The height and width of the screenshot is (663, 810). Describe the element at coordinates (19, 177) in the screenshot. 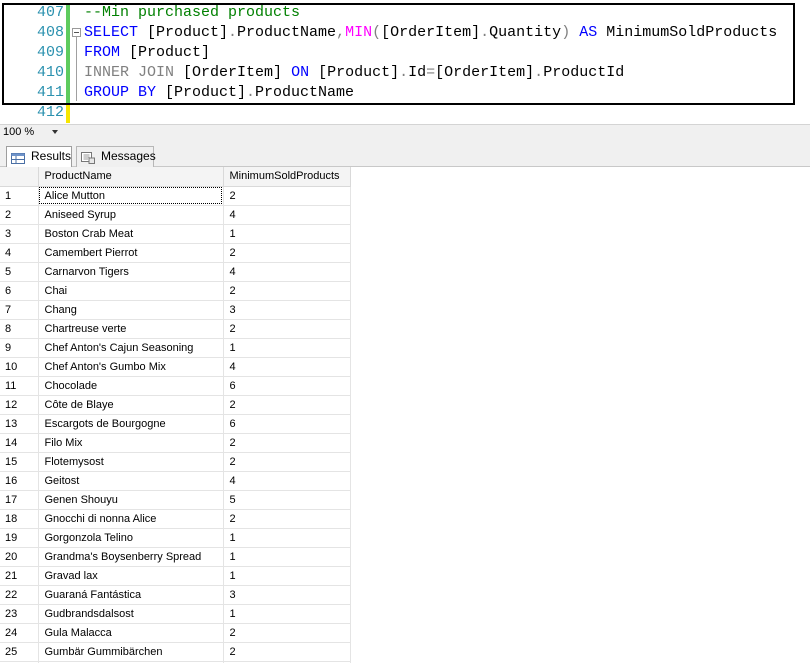

I see `row-number-header` at that location.